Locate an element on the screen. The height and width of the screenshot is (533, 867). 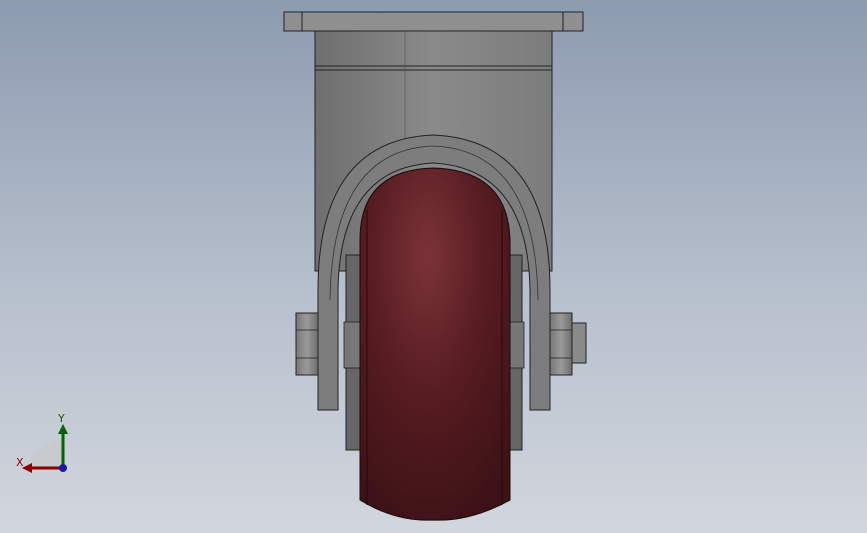
top-plate is located at coordinates (433, 21).